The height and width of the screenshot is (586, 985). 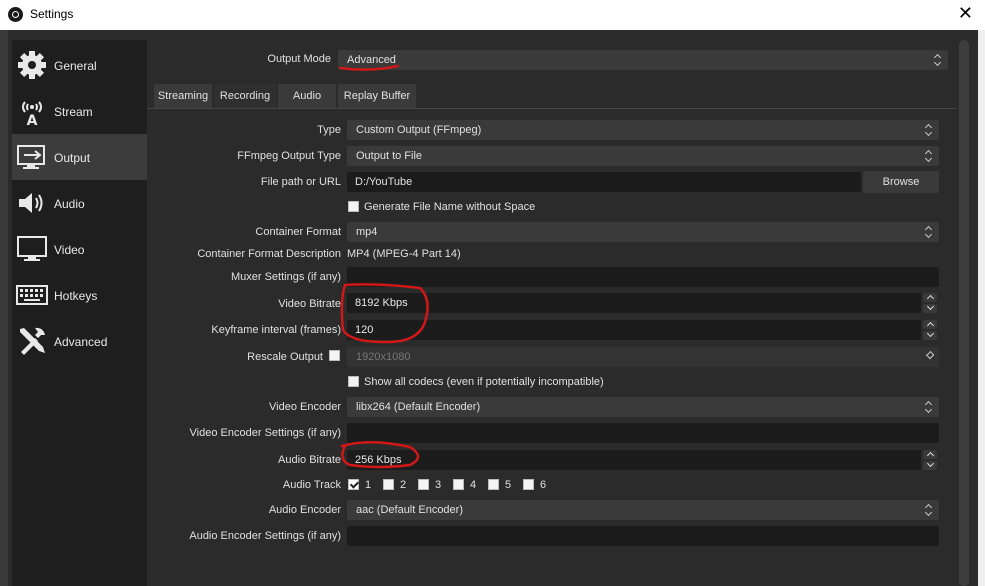 I want to click on audio-encoder-value: aac (Default Encoder), so click(x=409, y=510).